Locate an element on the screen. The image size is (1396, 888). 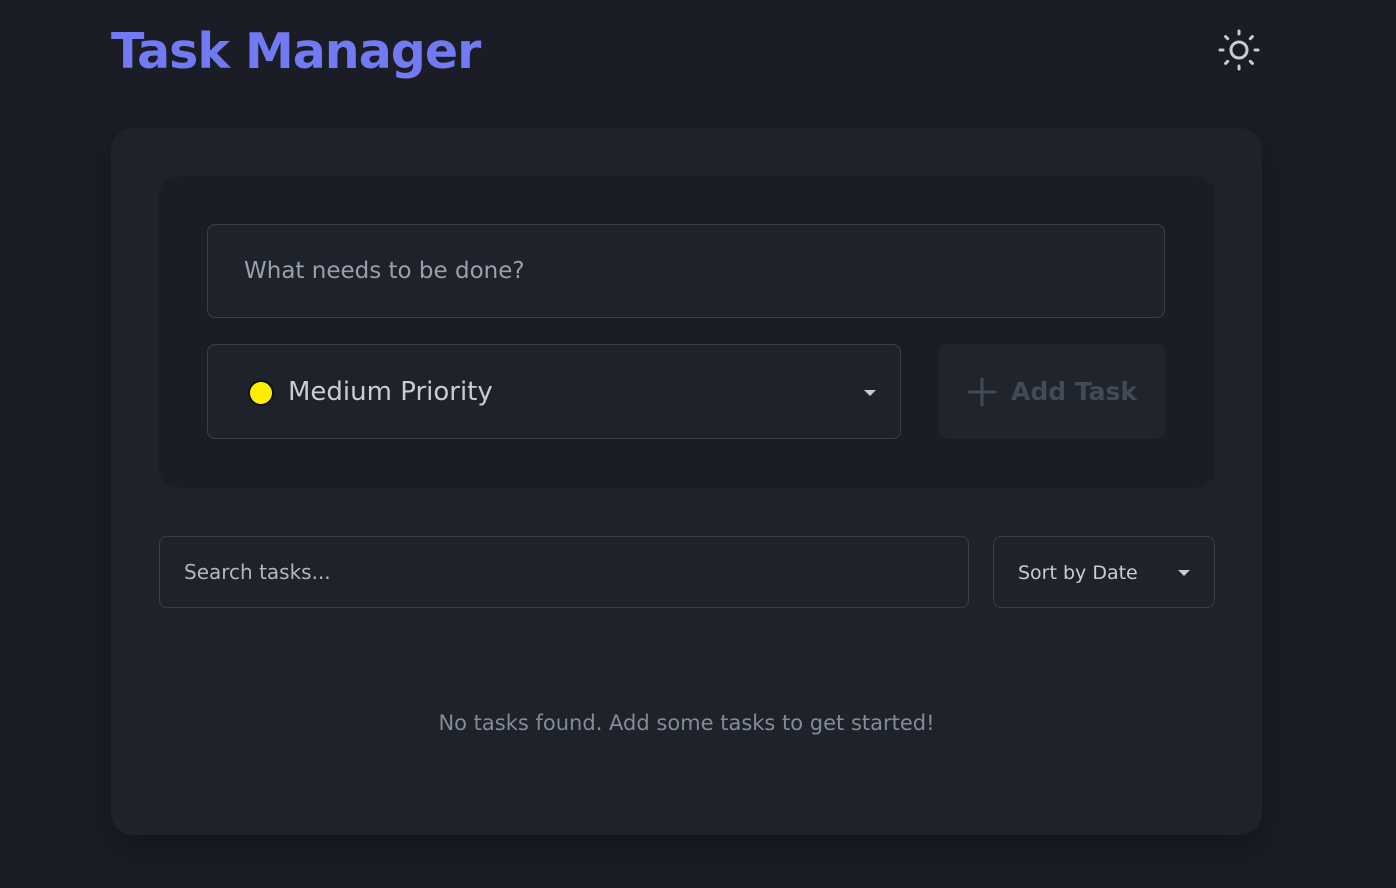
medium-priority-dot-icon is located at coordinates (261, 393).